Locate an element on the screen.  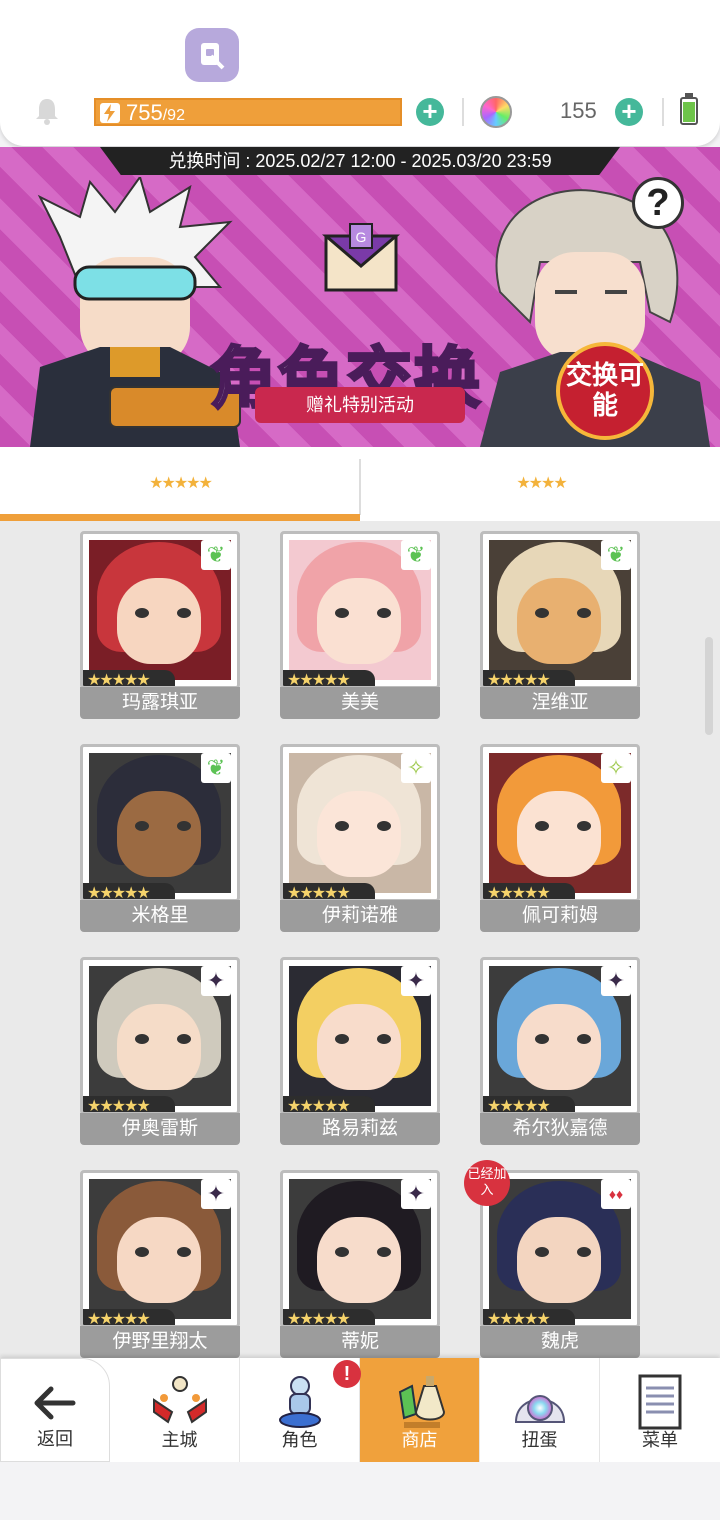
character-name: 魏虎 is located at coordinates (560, 1342).